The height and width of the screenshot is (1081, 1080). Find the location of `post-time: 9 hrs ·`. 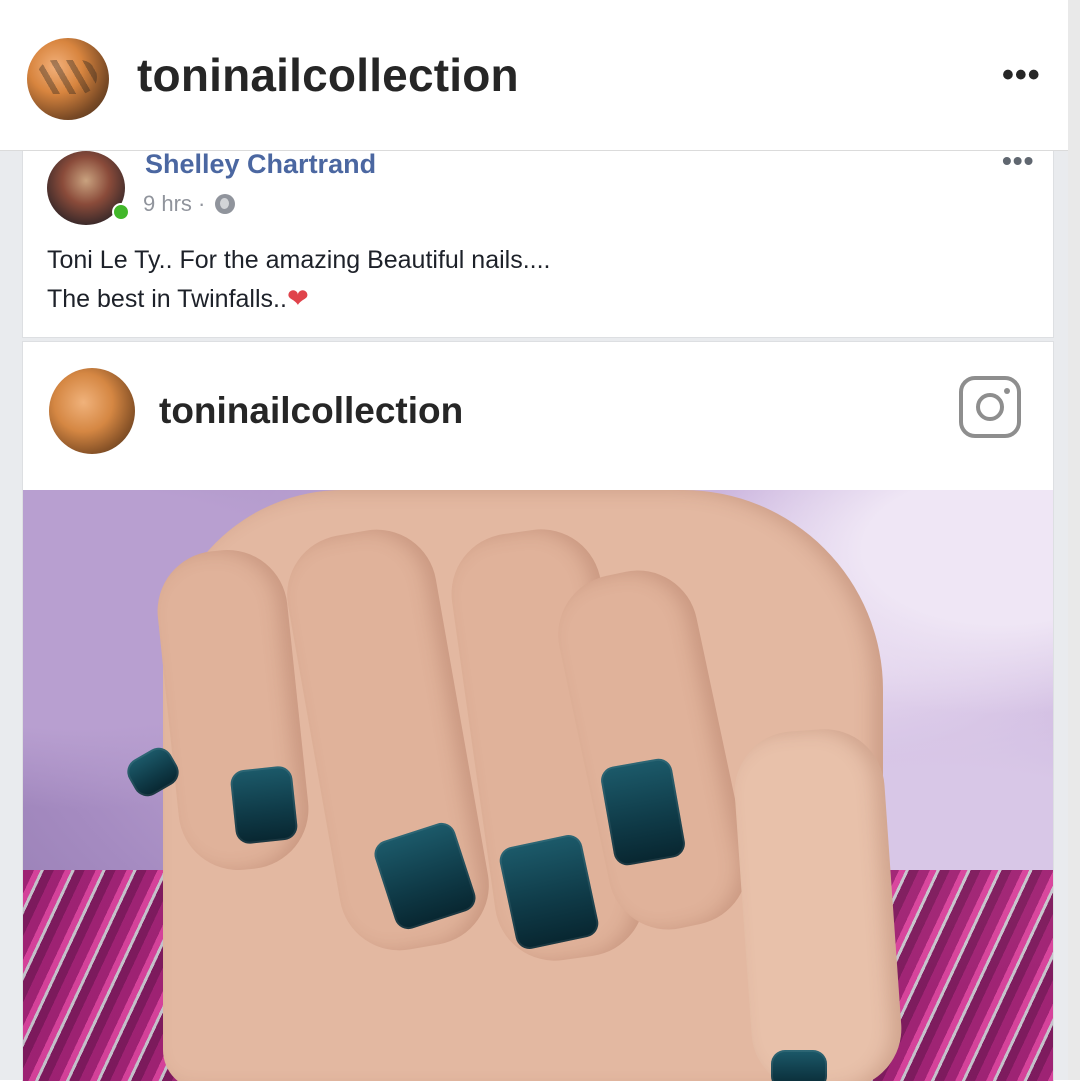

post-time: 9 hrs · is located at coordinates (174, 203).